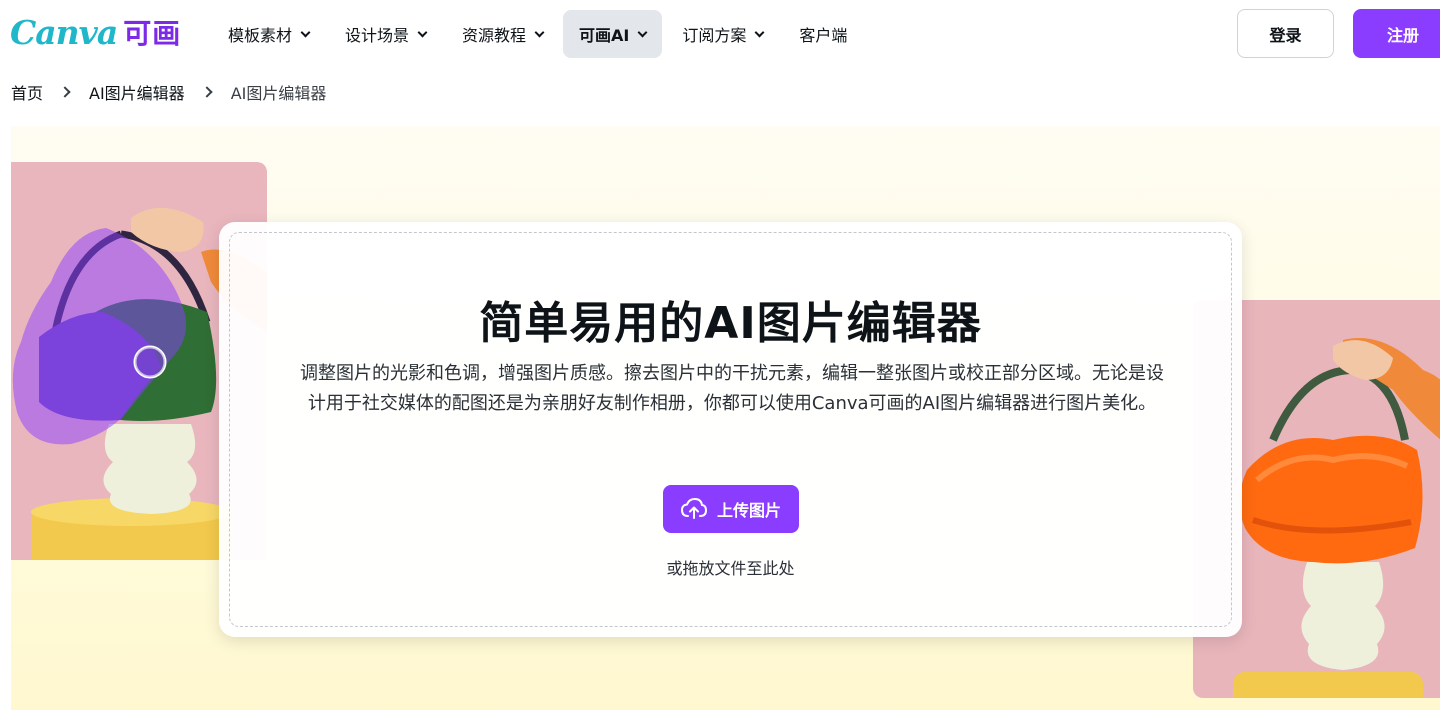 This screenshot has height=710, width=1440. Describe the element at coordinates (494, 35) in the screenshot. I see `nav-label: 资源教程` at that location.